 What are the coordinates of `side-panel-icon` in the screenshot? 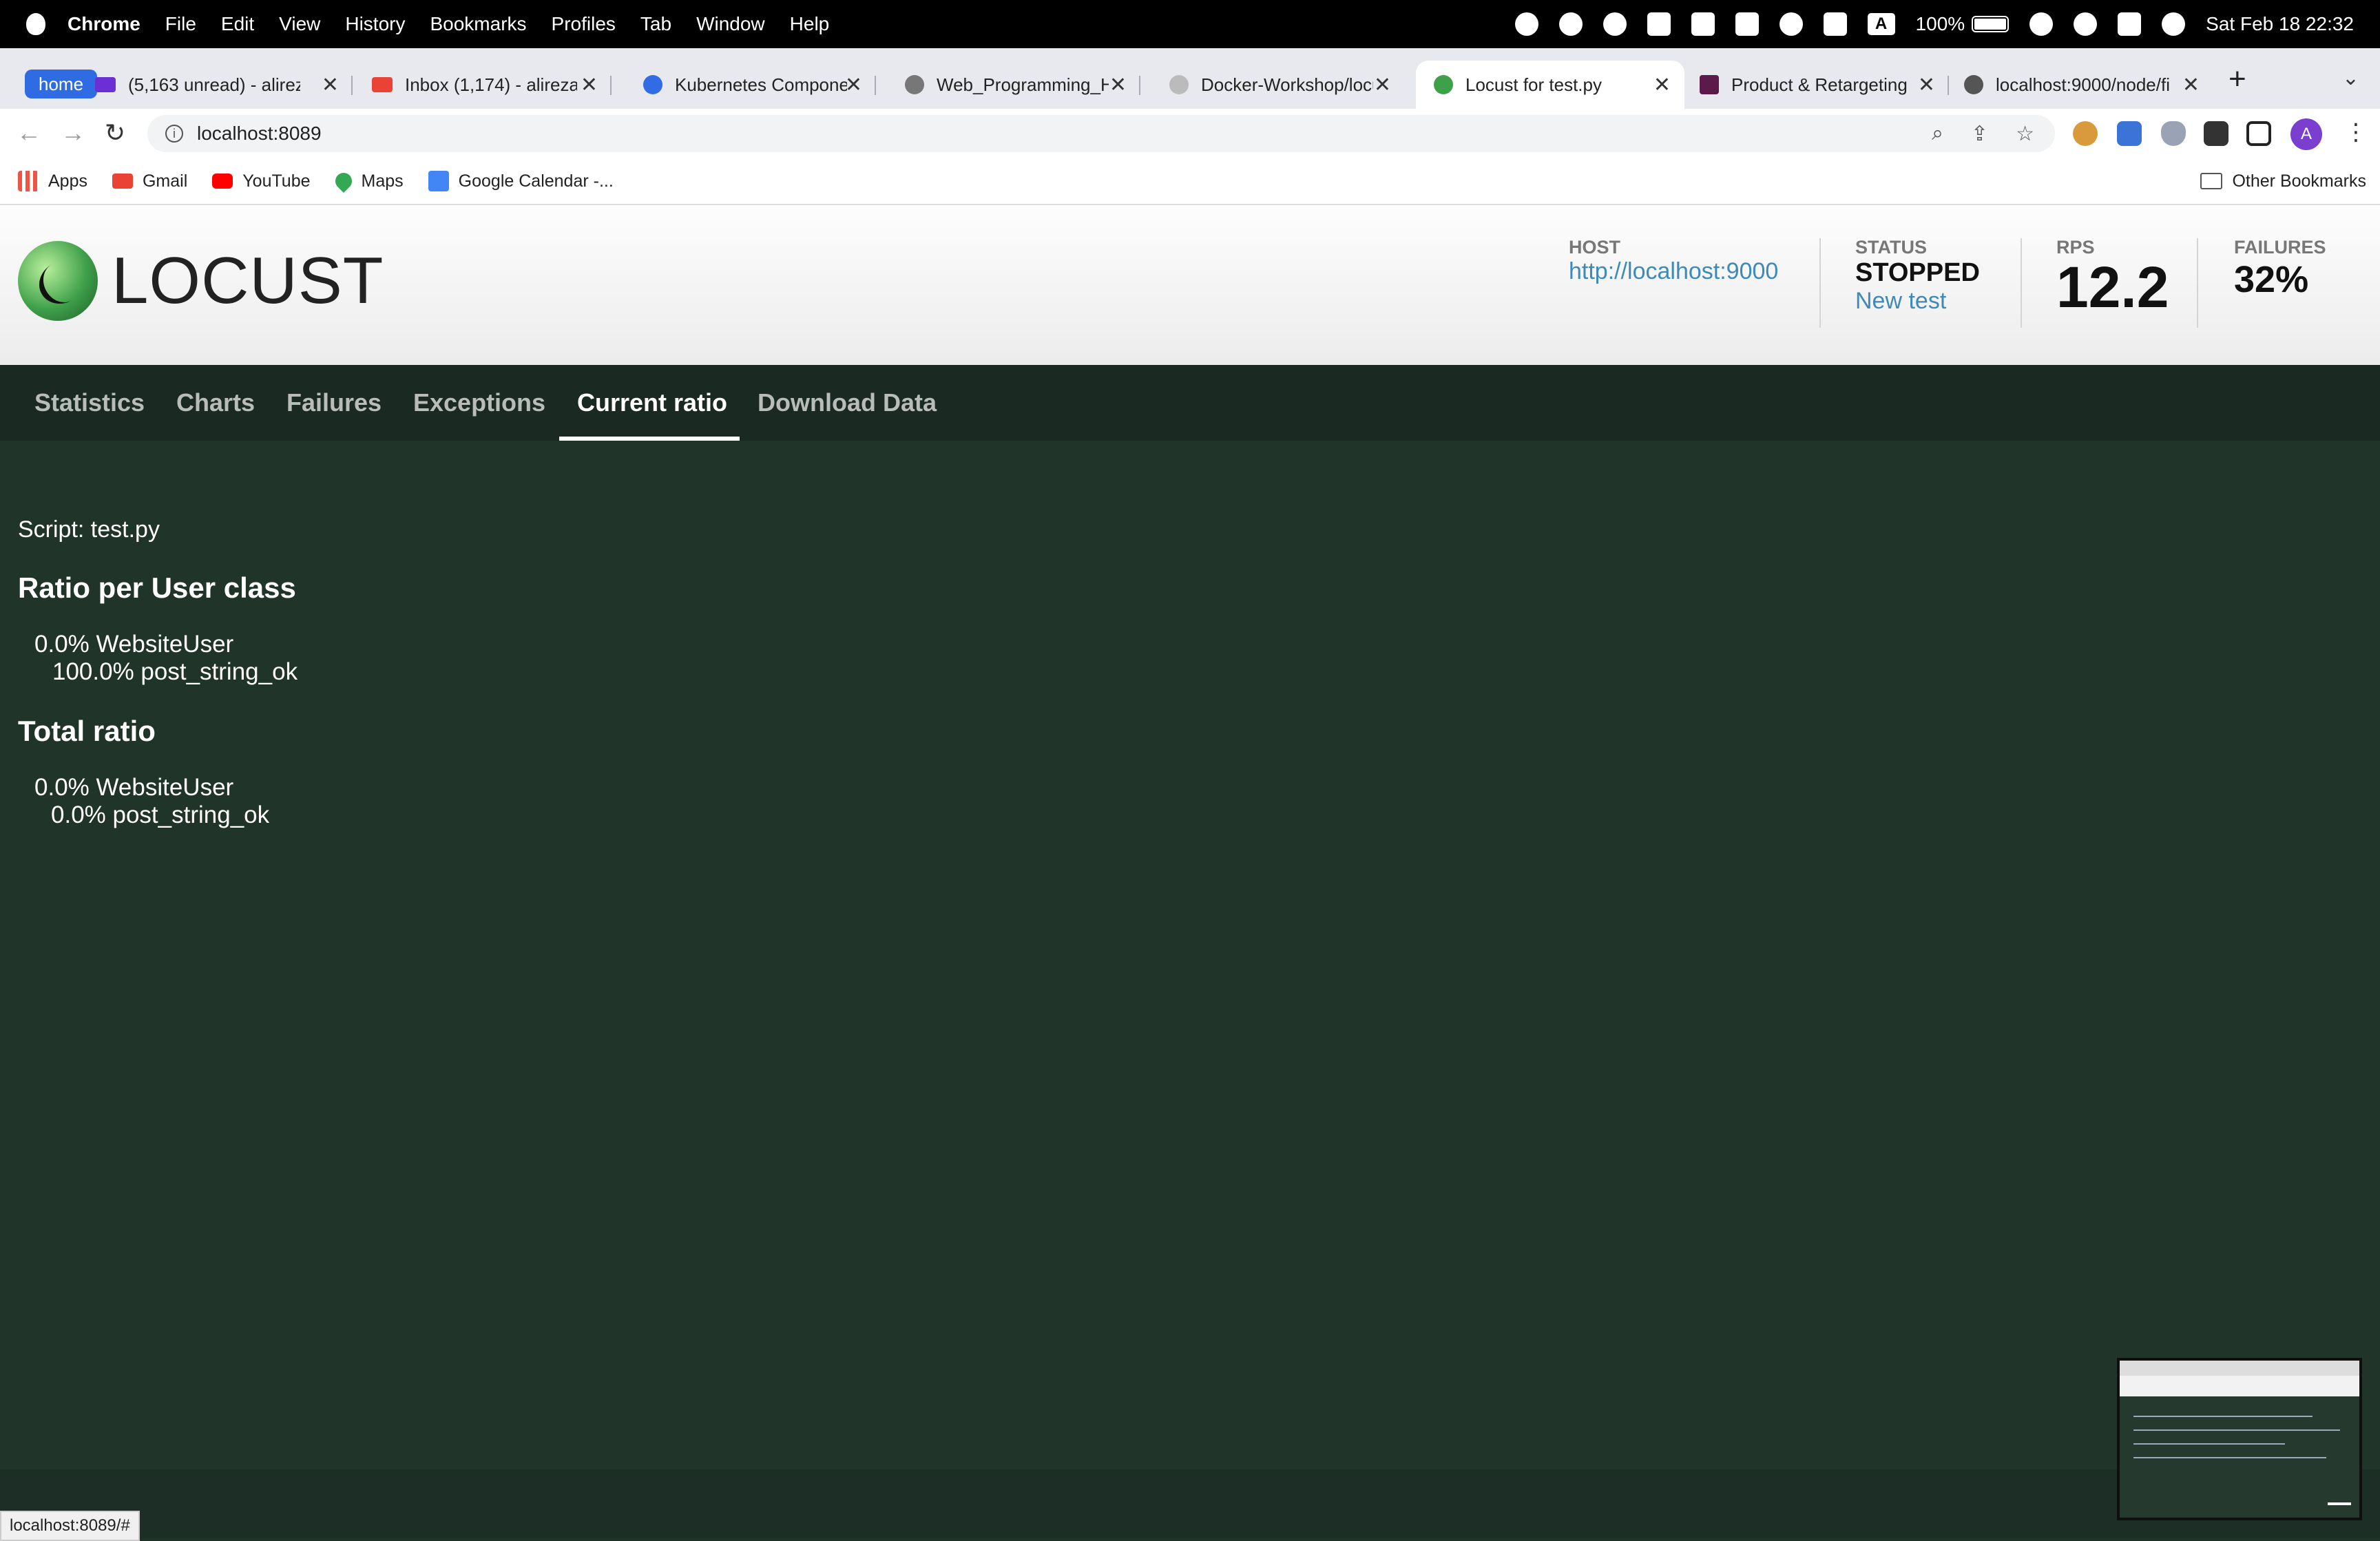 It's located at (2258, 133).